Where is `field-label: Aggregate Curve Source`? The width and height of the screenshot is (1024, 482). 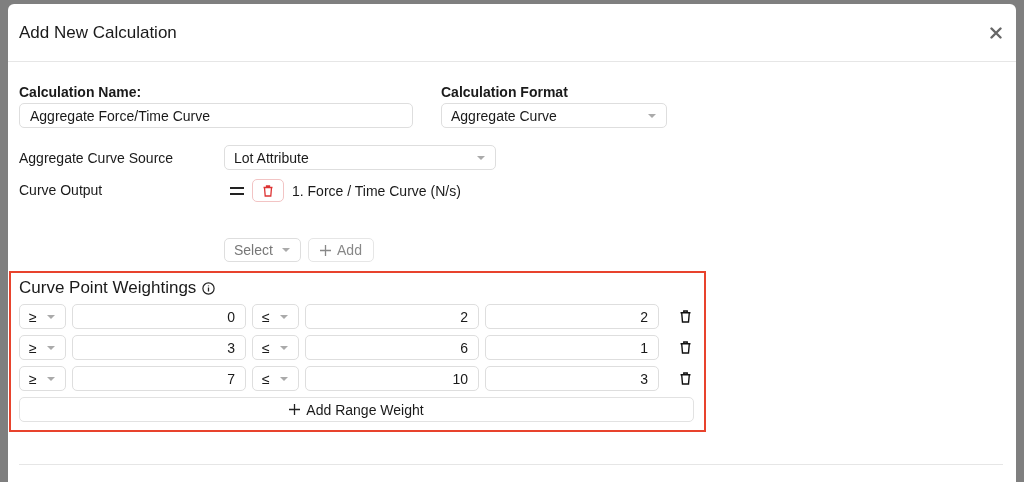 field-label: Aggregate Curve Source is located at coordinates (97, 157).